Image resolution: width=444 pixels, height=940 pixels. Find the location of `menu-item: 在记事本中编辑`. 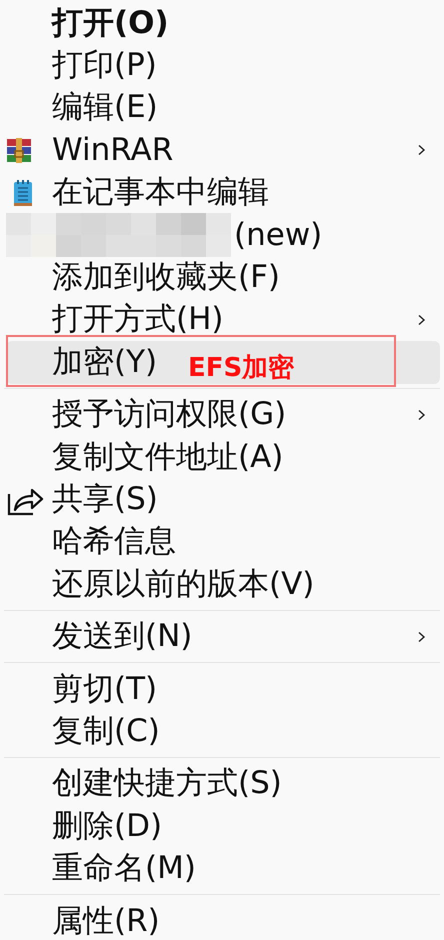

menu-item: 在记事本中编辑 is located at coordinates (223, 193).